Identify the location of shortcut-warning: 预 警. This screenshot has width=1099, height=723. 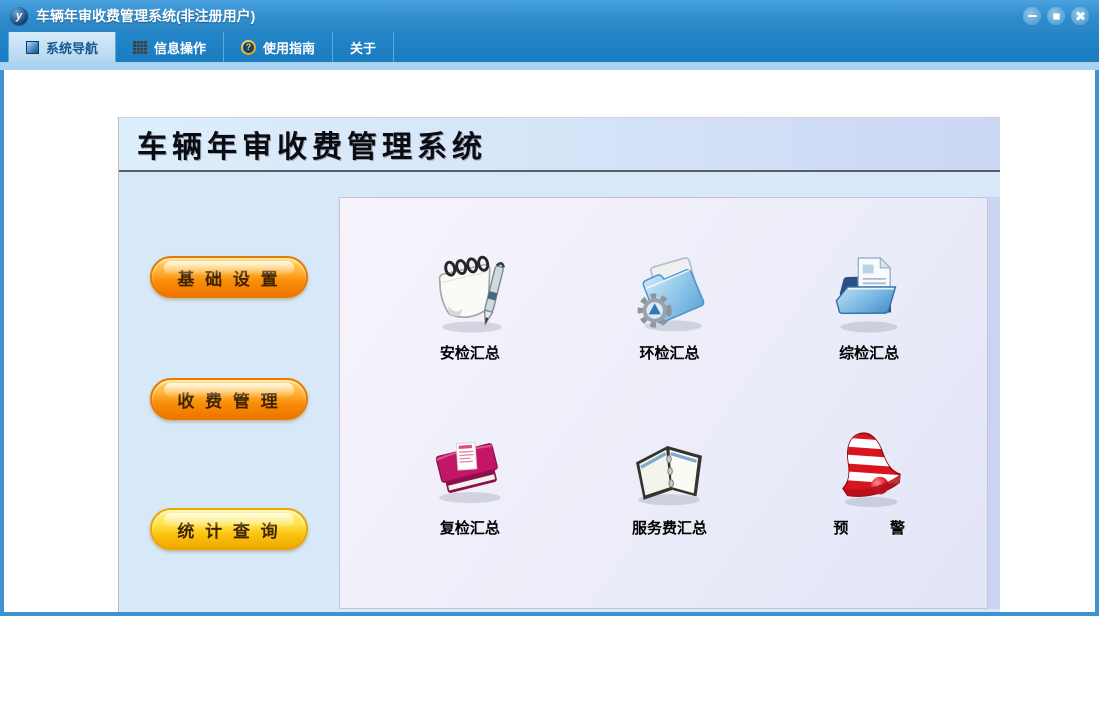
(869, 481).